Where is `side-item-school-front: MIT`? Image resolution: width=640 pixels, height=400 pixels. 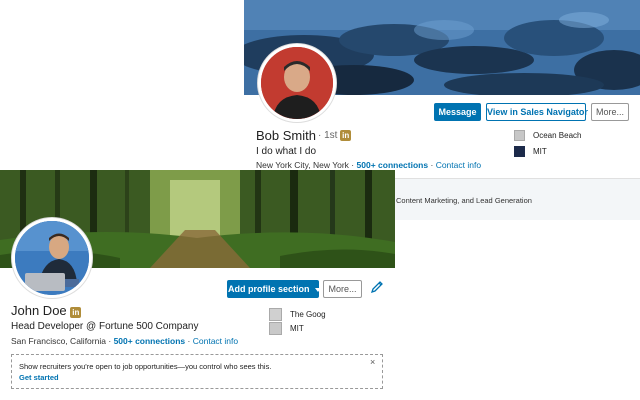 side-item-school-front: MIT is located at coordinates (286, 328).